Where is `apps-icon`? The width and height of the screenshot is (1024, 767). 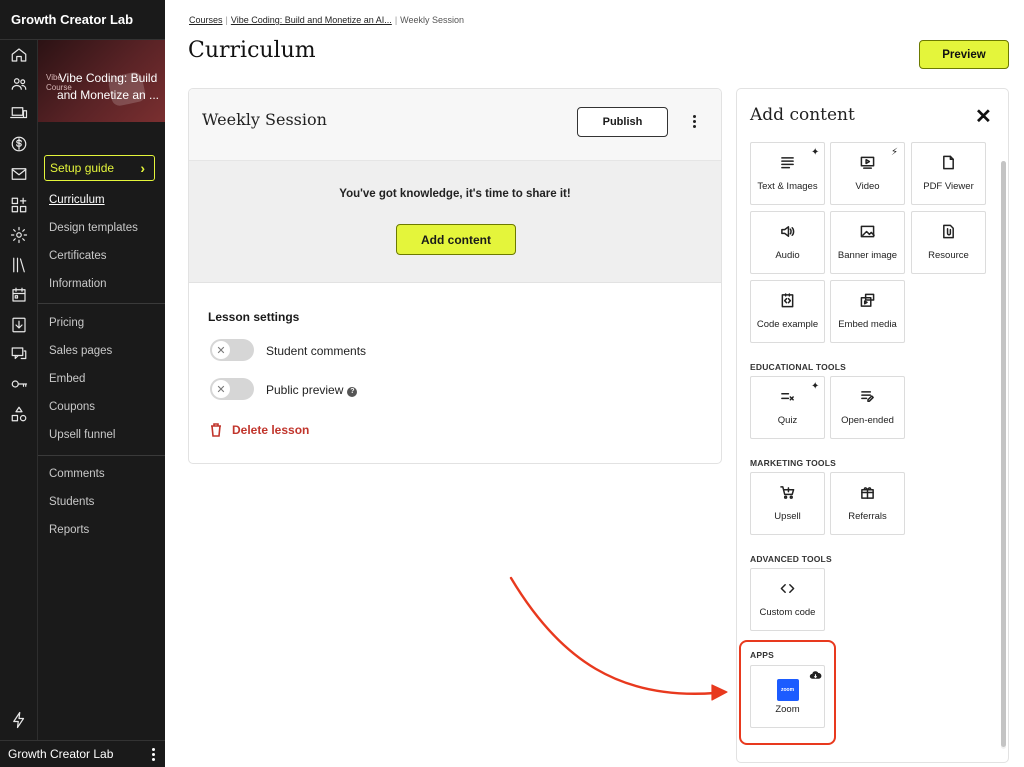
apps-icon is located at coordinates (19, 205).